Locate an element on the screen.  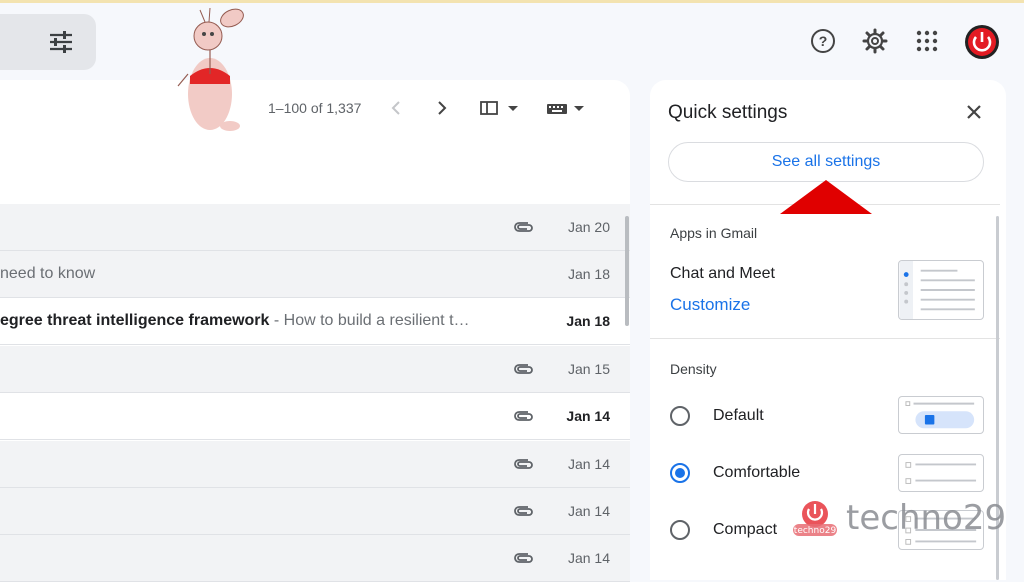
email-subject: need to know is located at coordinates (47, 274).